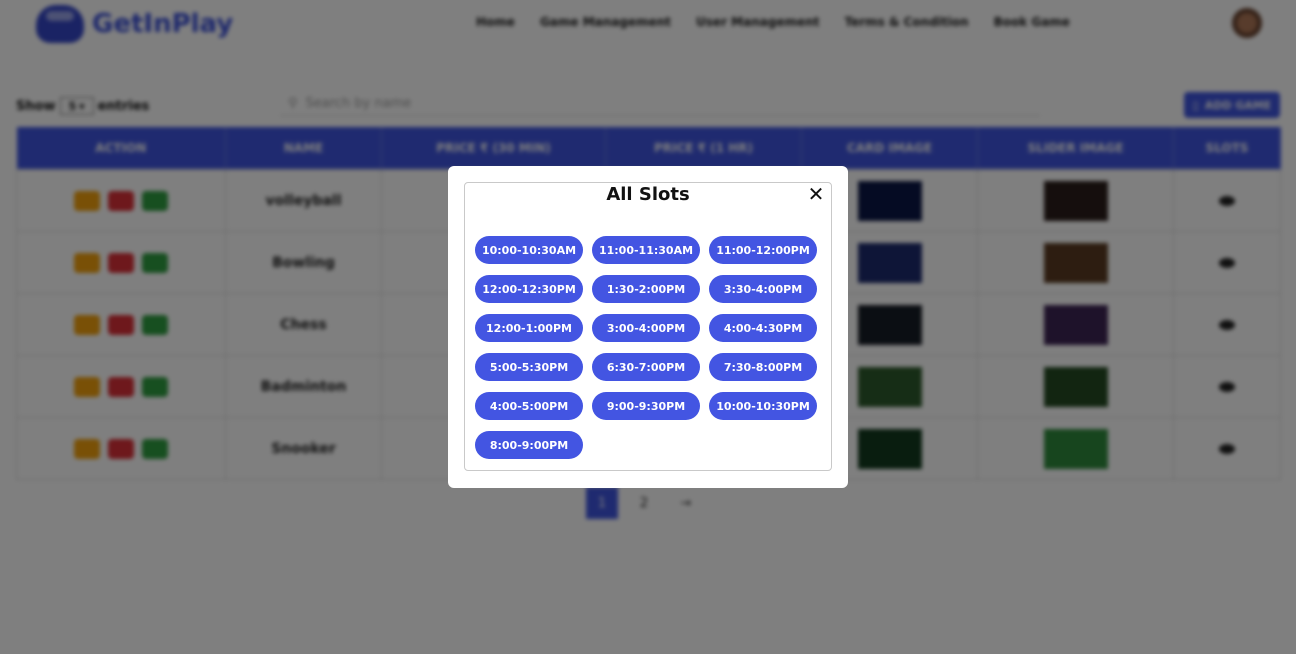 The height and width of the screenshot is (654, 1296). I want to click on slot-button: 12:00-12:30PM, so click(529, 289).